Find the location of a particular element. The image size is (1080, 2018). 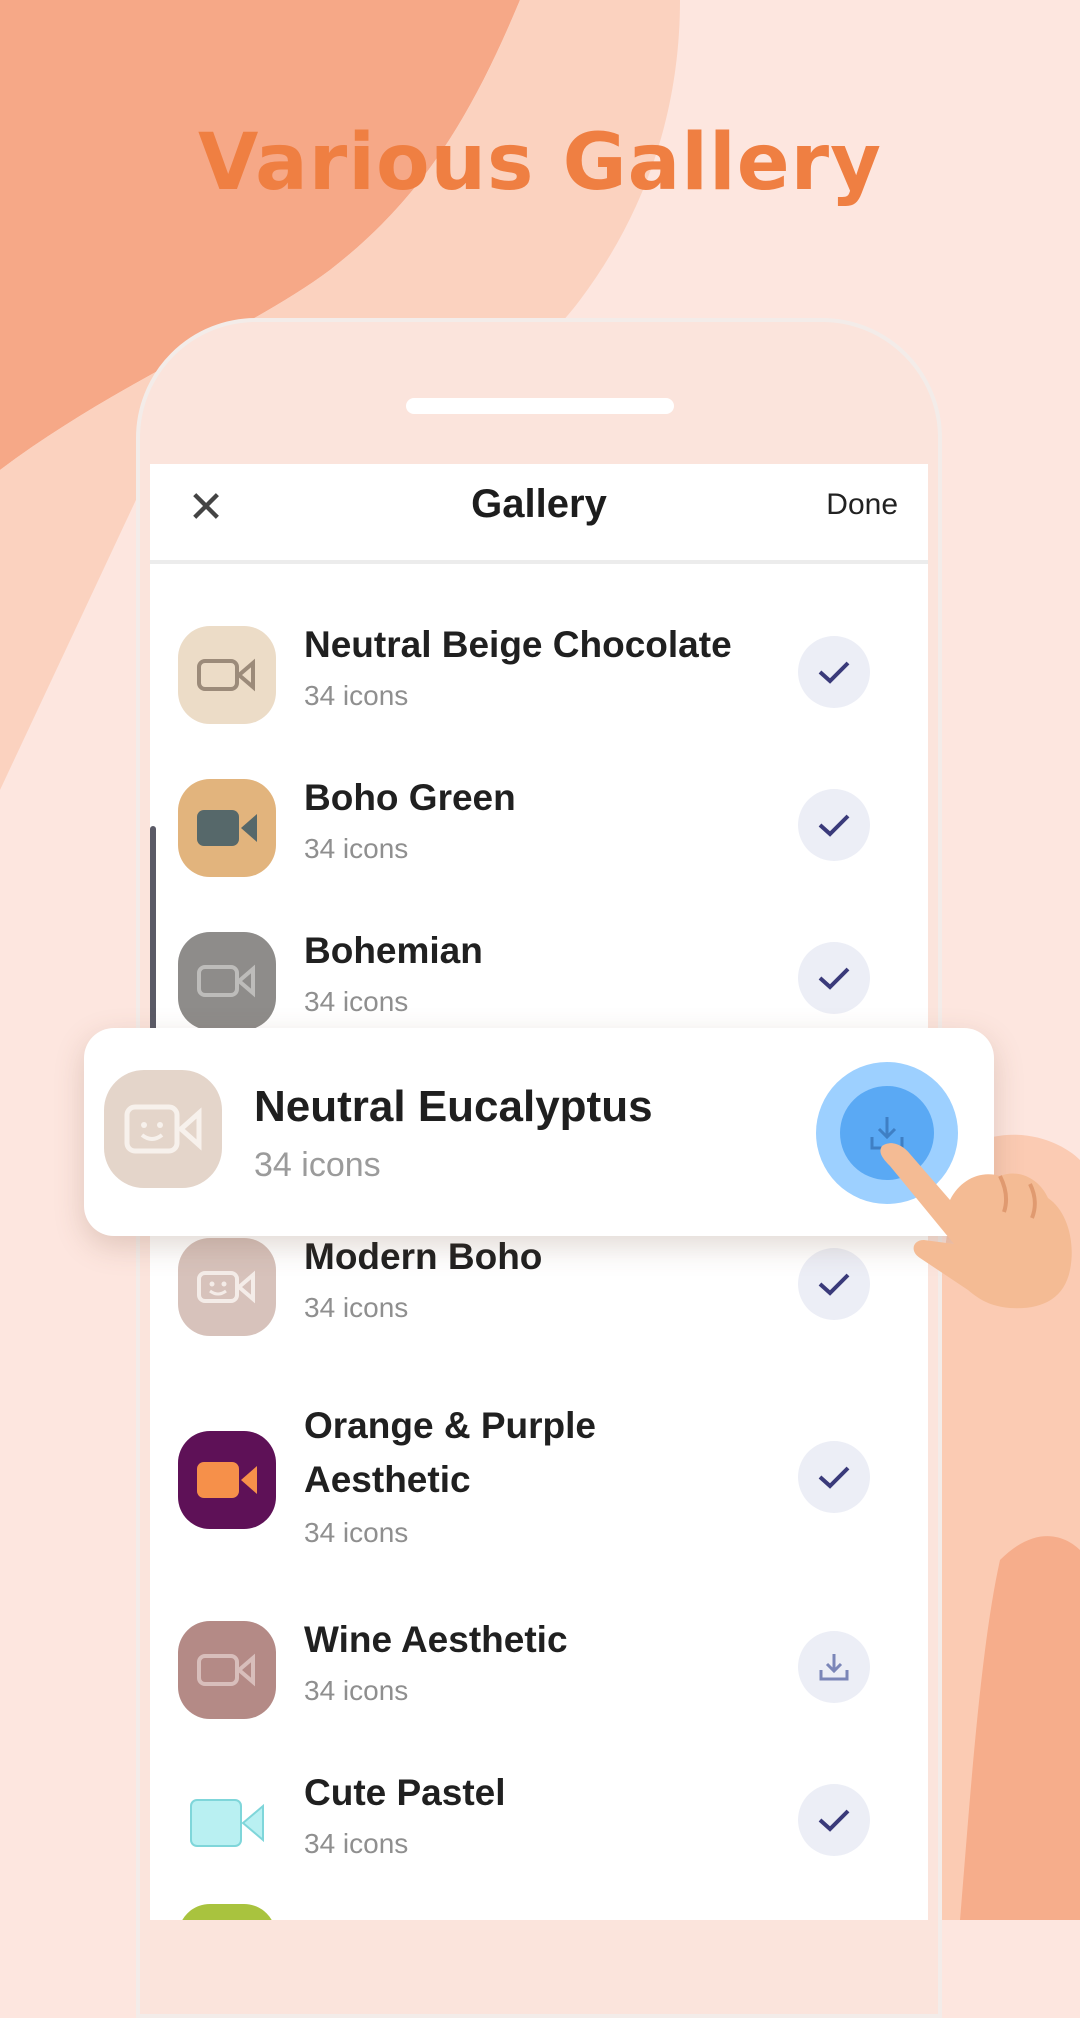

page-title: Gallery is located at coordinates (539, 504).